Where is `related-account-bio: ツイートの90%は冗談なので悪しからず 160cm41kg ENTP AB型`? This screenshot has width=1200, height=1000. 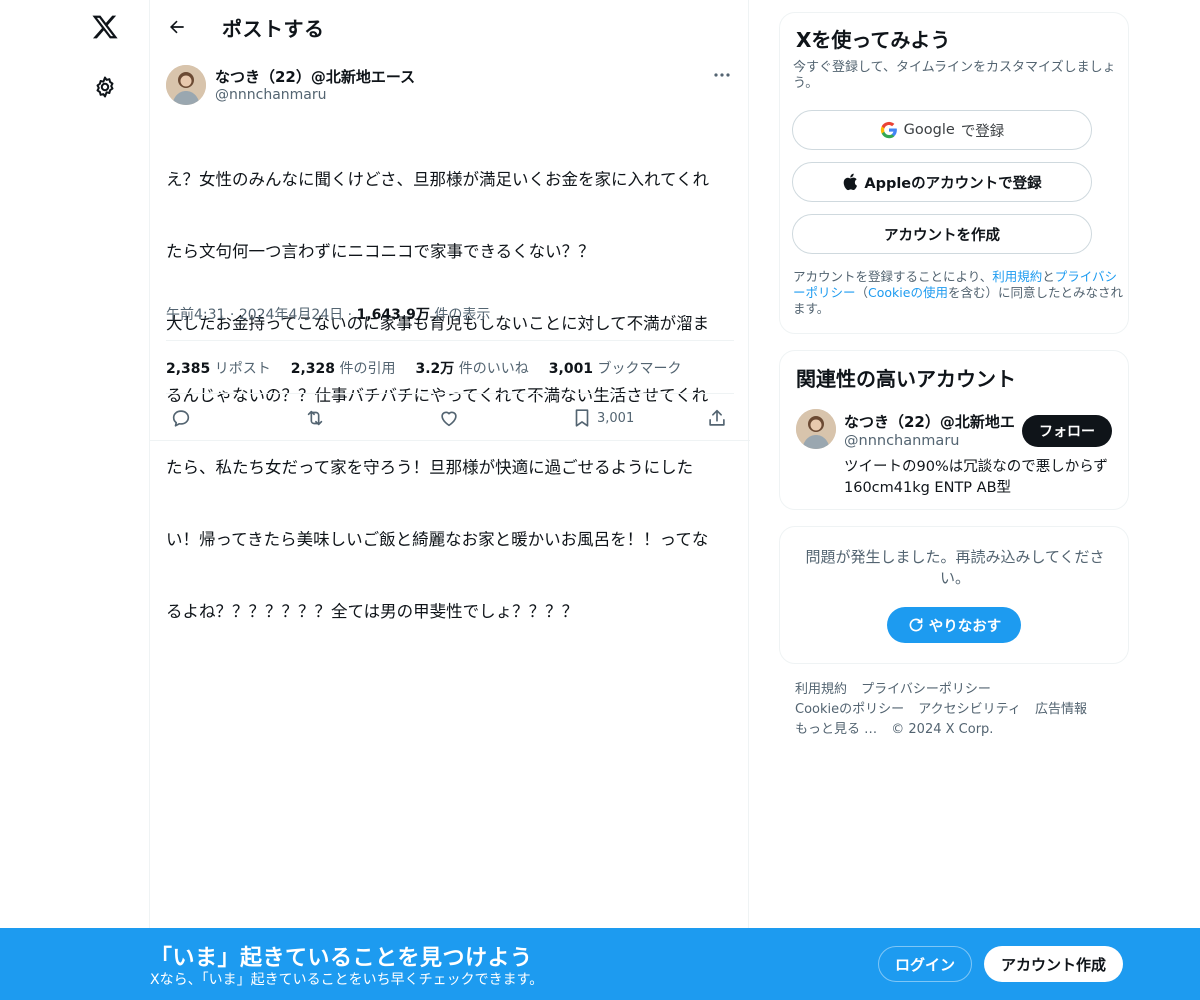 related-account-bio: ツイートの90%は冗談なので悪しからず 160cm41kg ENTP AB型 is located at coordinates (976, 477).